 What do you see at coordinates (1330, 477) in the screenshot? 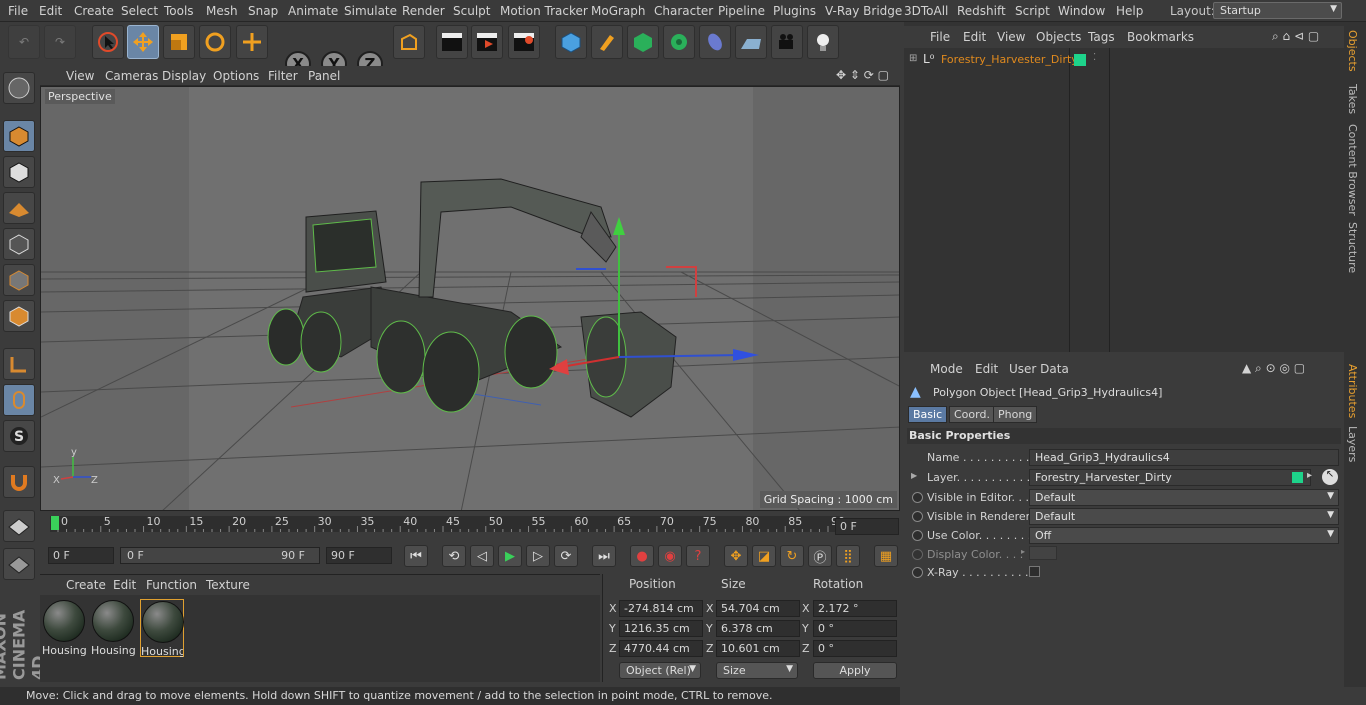
I see `pick-layer-icon: ↖` at bounding box center [1330, 477].